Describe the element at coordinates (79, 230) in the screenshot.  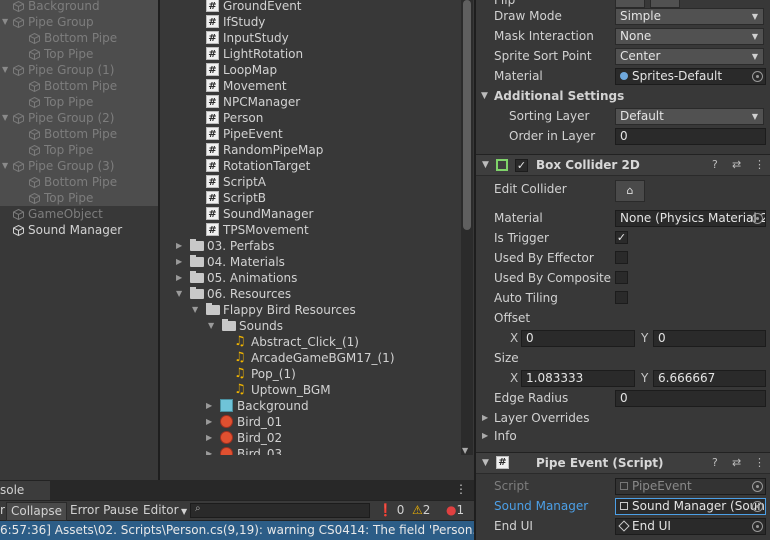
I see `hierarchy-item: Sound Manager` at that location.